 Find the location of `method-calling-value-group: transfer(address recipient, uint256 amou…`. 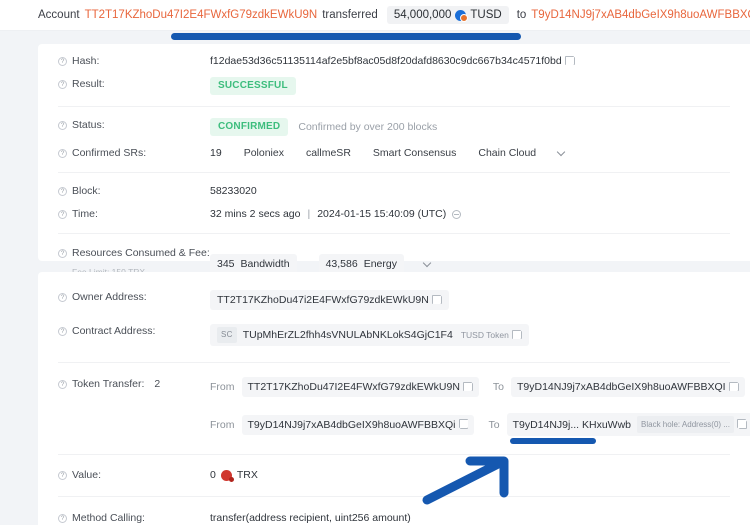

method-calling-value-group: transfer(address recipient, uint256 amou… is located at coordinates (480, 518).